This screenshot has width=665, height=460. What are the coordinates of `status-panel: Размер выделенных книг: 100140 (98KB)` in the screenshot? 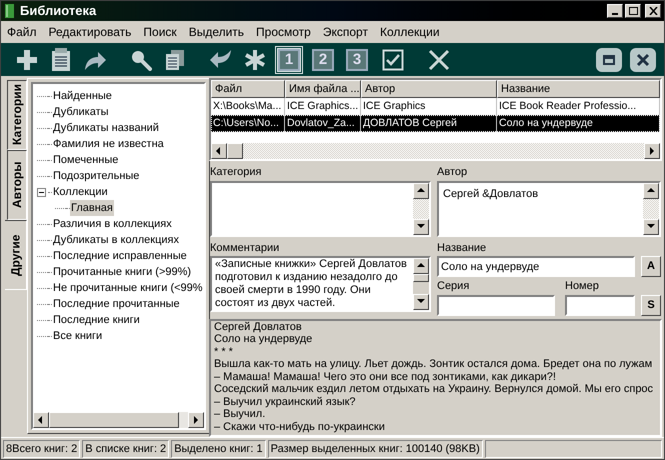 It's located at (375, 449).